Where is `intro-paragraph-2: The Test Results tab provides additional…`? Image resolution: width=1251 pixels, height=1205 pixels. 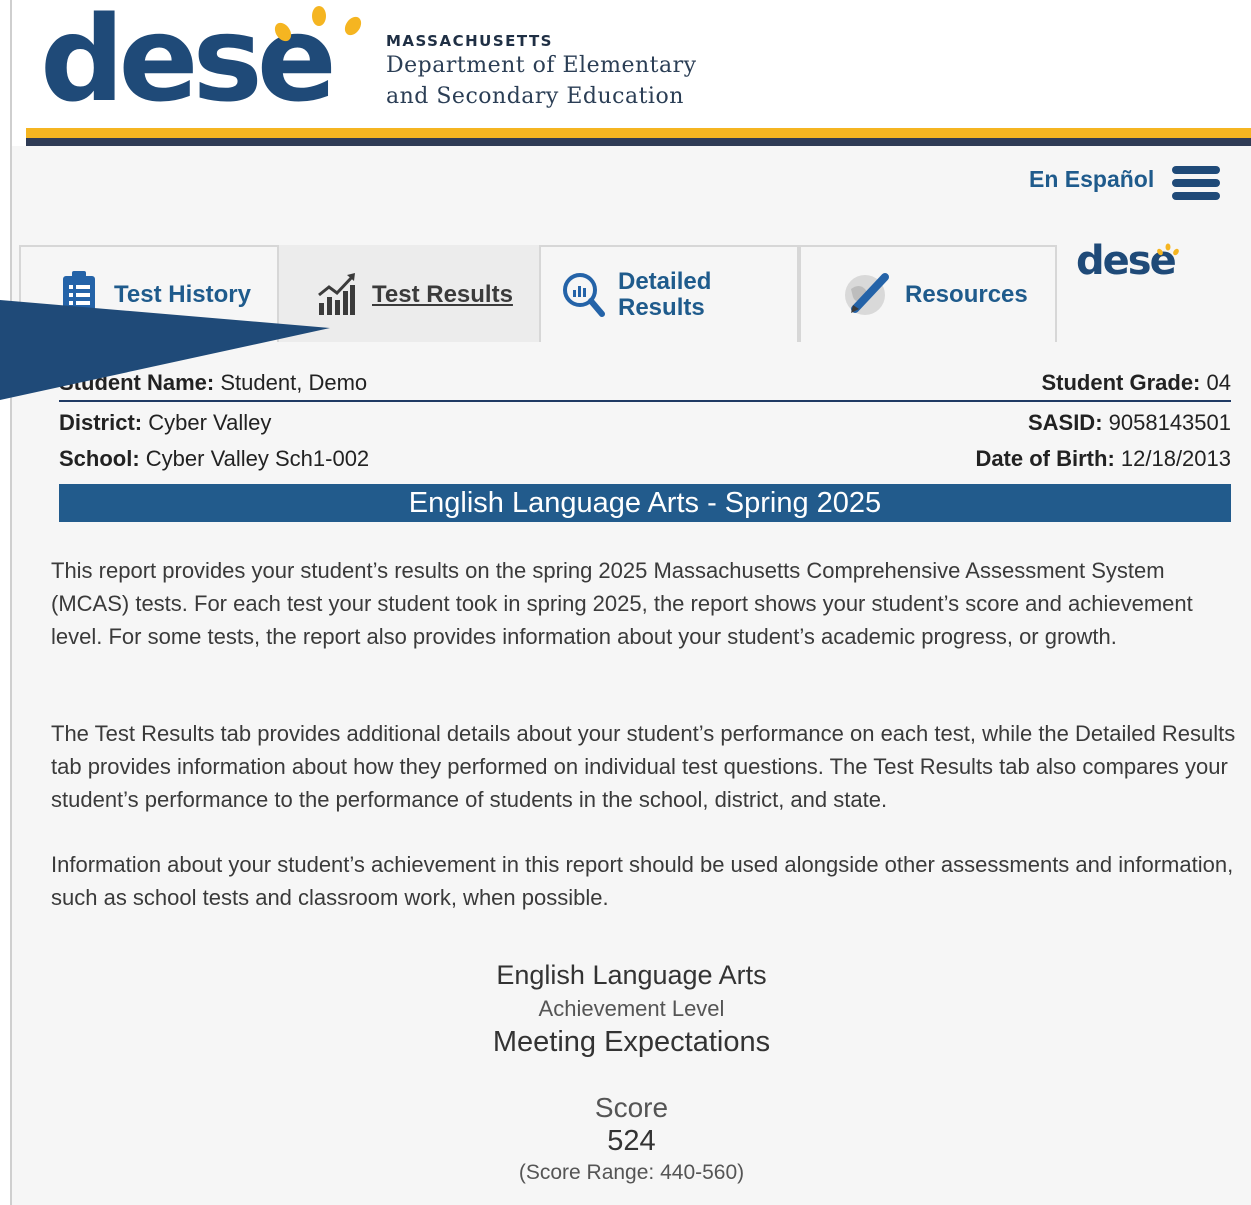 intro-paragraph-2: The Test Results tab provides additional… is located at coordinates (643, 766).